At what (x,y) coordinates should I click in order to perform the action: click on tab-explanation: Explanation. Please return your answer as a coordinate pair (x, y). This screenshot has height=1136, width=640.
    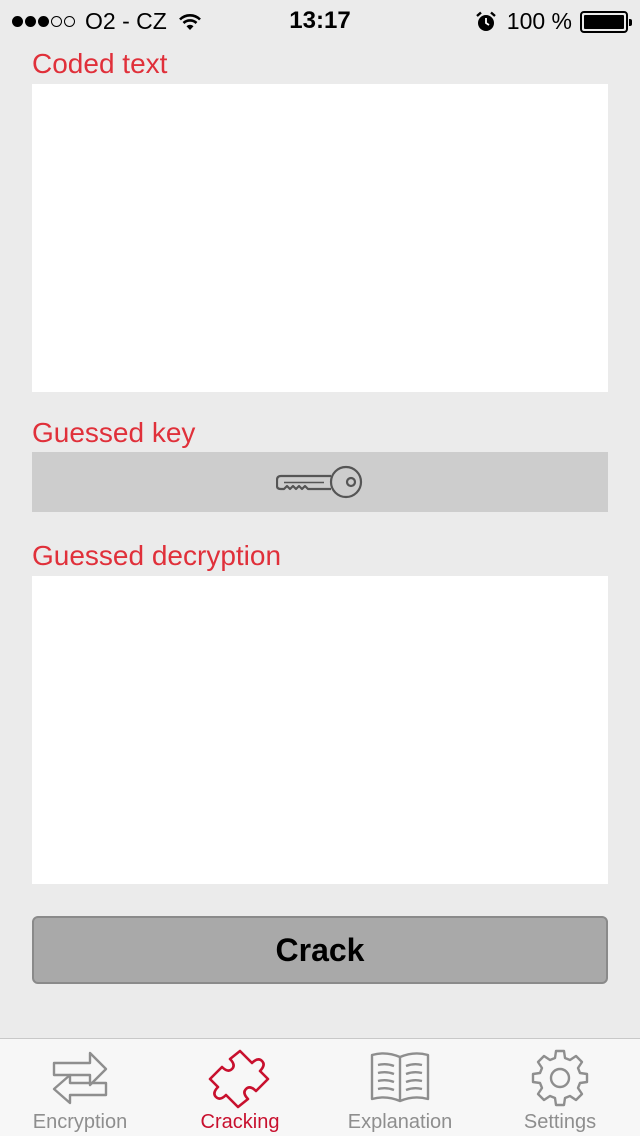
    Looking at the image, I should click on (400, 1087).